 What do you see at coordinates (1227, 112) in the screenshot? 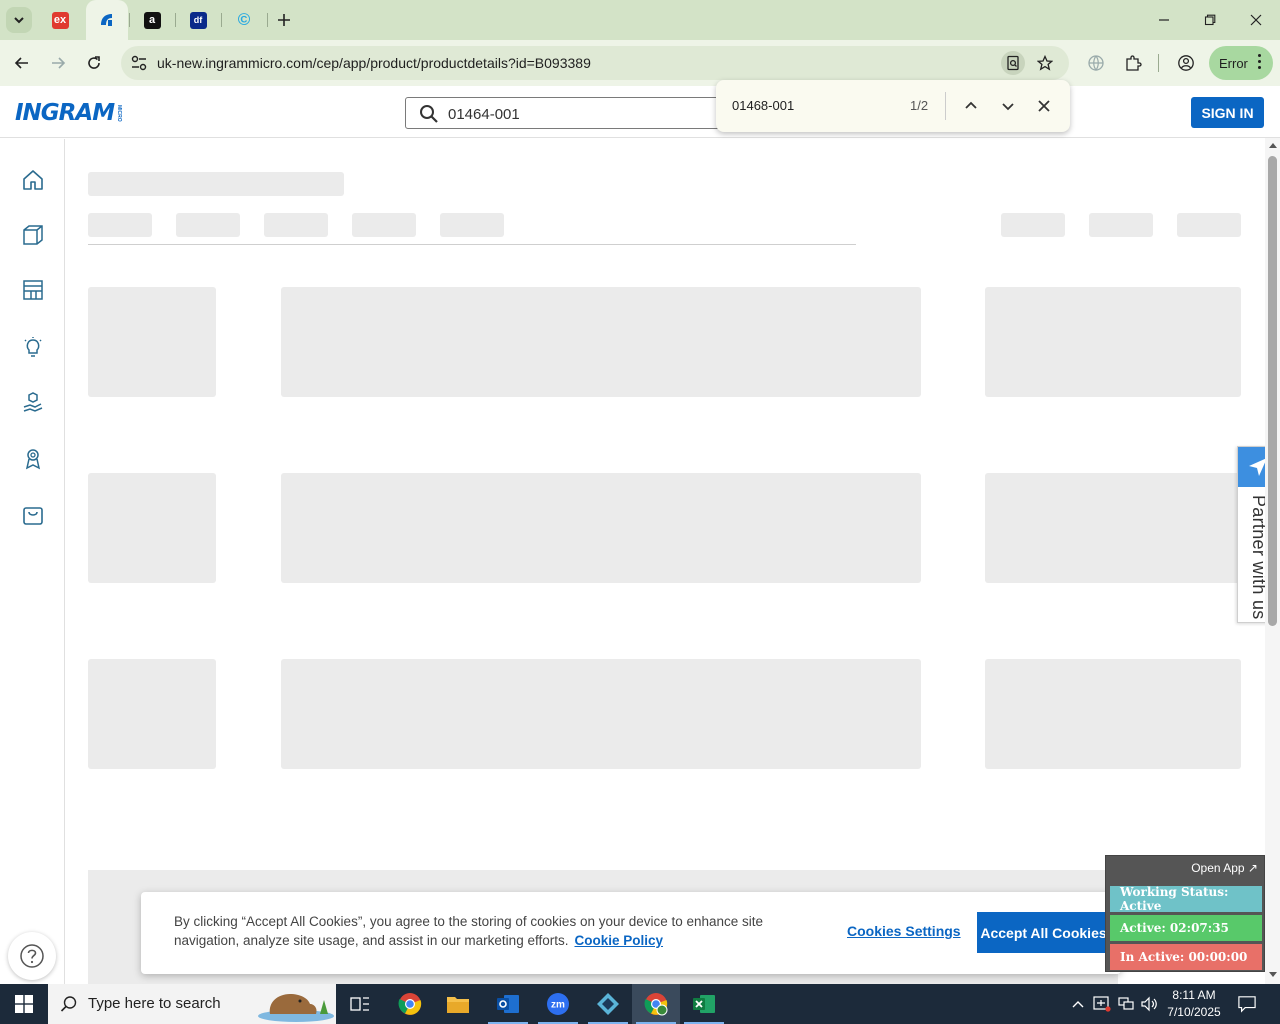
I see `sign-in-button: SIGN IN` at bounding box center [1227, 112].